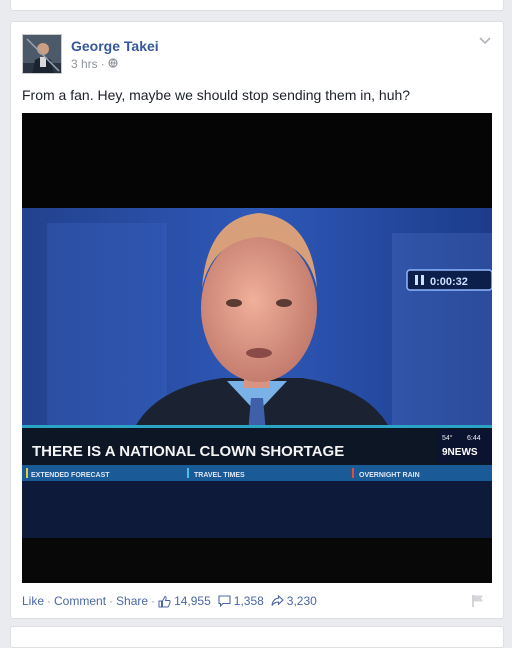 The height and width of the screenshot is (648, 512). I want to click on share-count: 3,230, so click(302, 601).